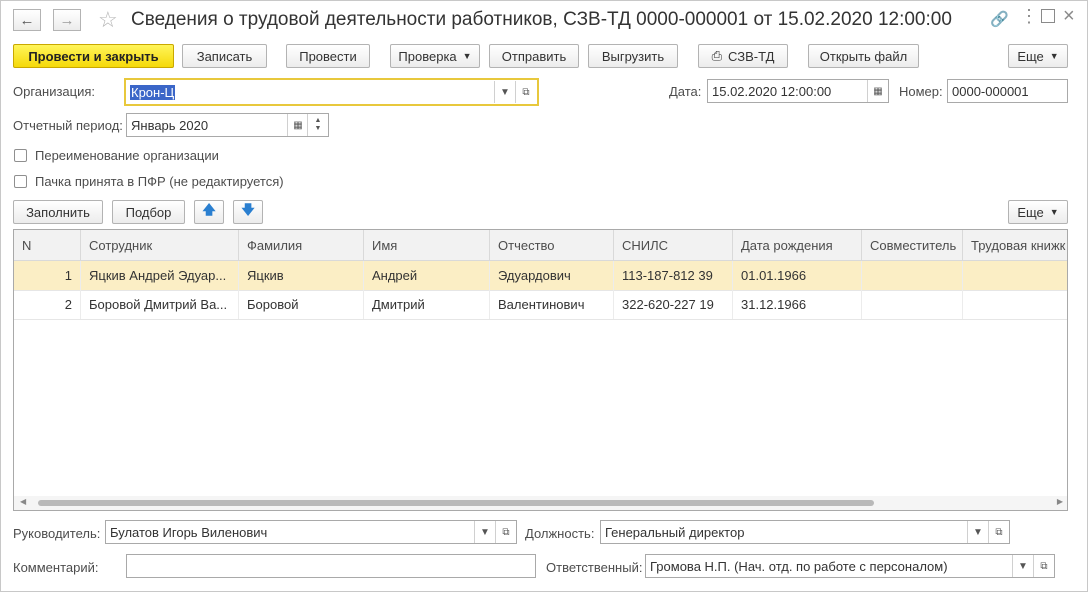  What do you see at coordinates (93, 56) in the screenshot?
I see `post-and-close-button: Провести и закрыть` at bounding box center [93, 56].